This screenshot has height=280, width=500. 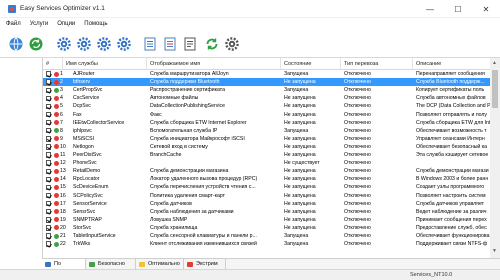 I want to click on cell-service-name: RpcLocator, so click(x=86, y=179).